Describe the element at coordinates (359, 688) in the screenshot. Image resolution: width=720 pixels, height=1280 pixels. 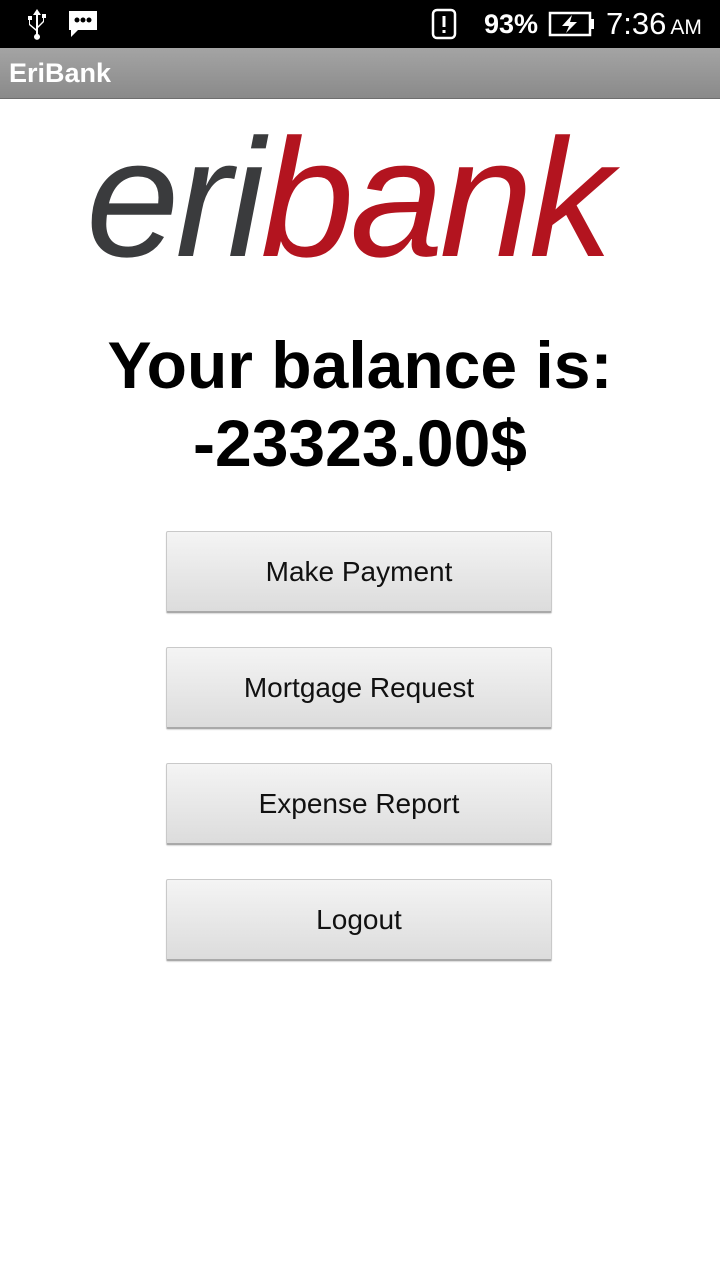
I see `mortgage-request-button: Mortgage Request` at that location.